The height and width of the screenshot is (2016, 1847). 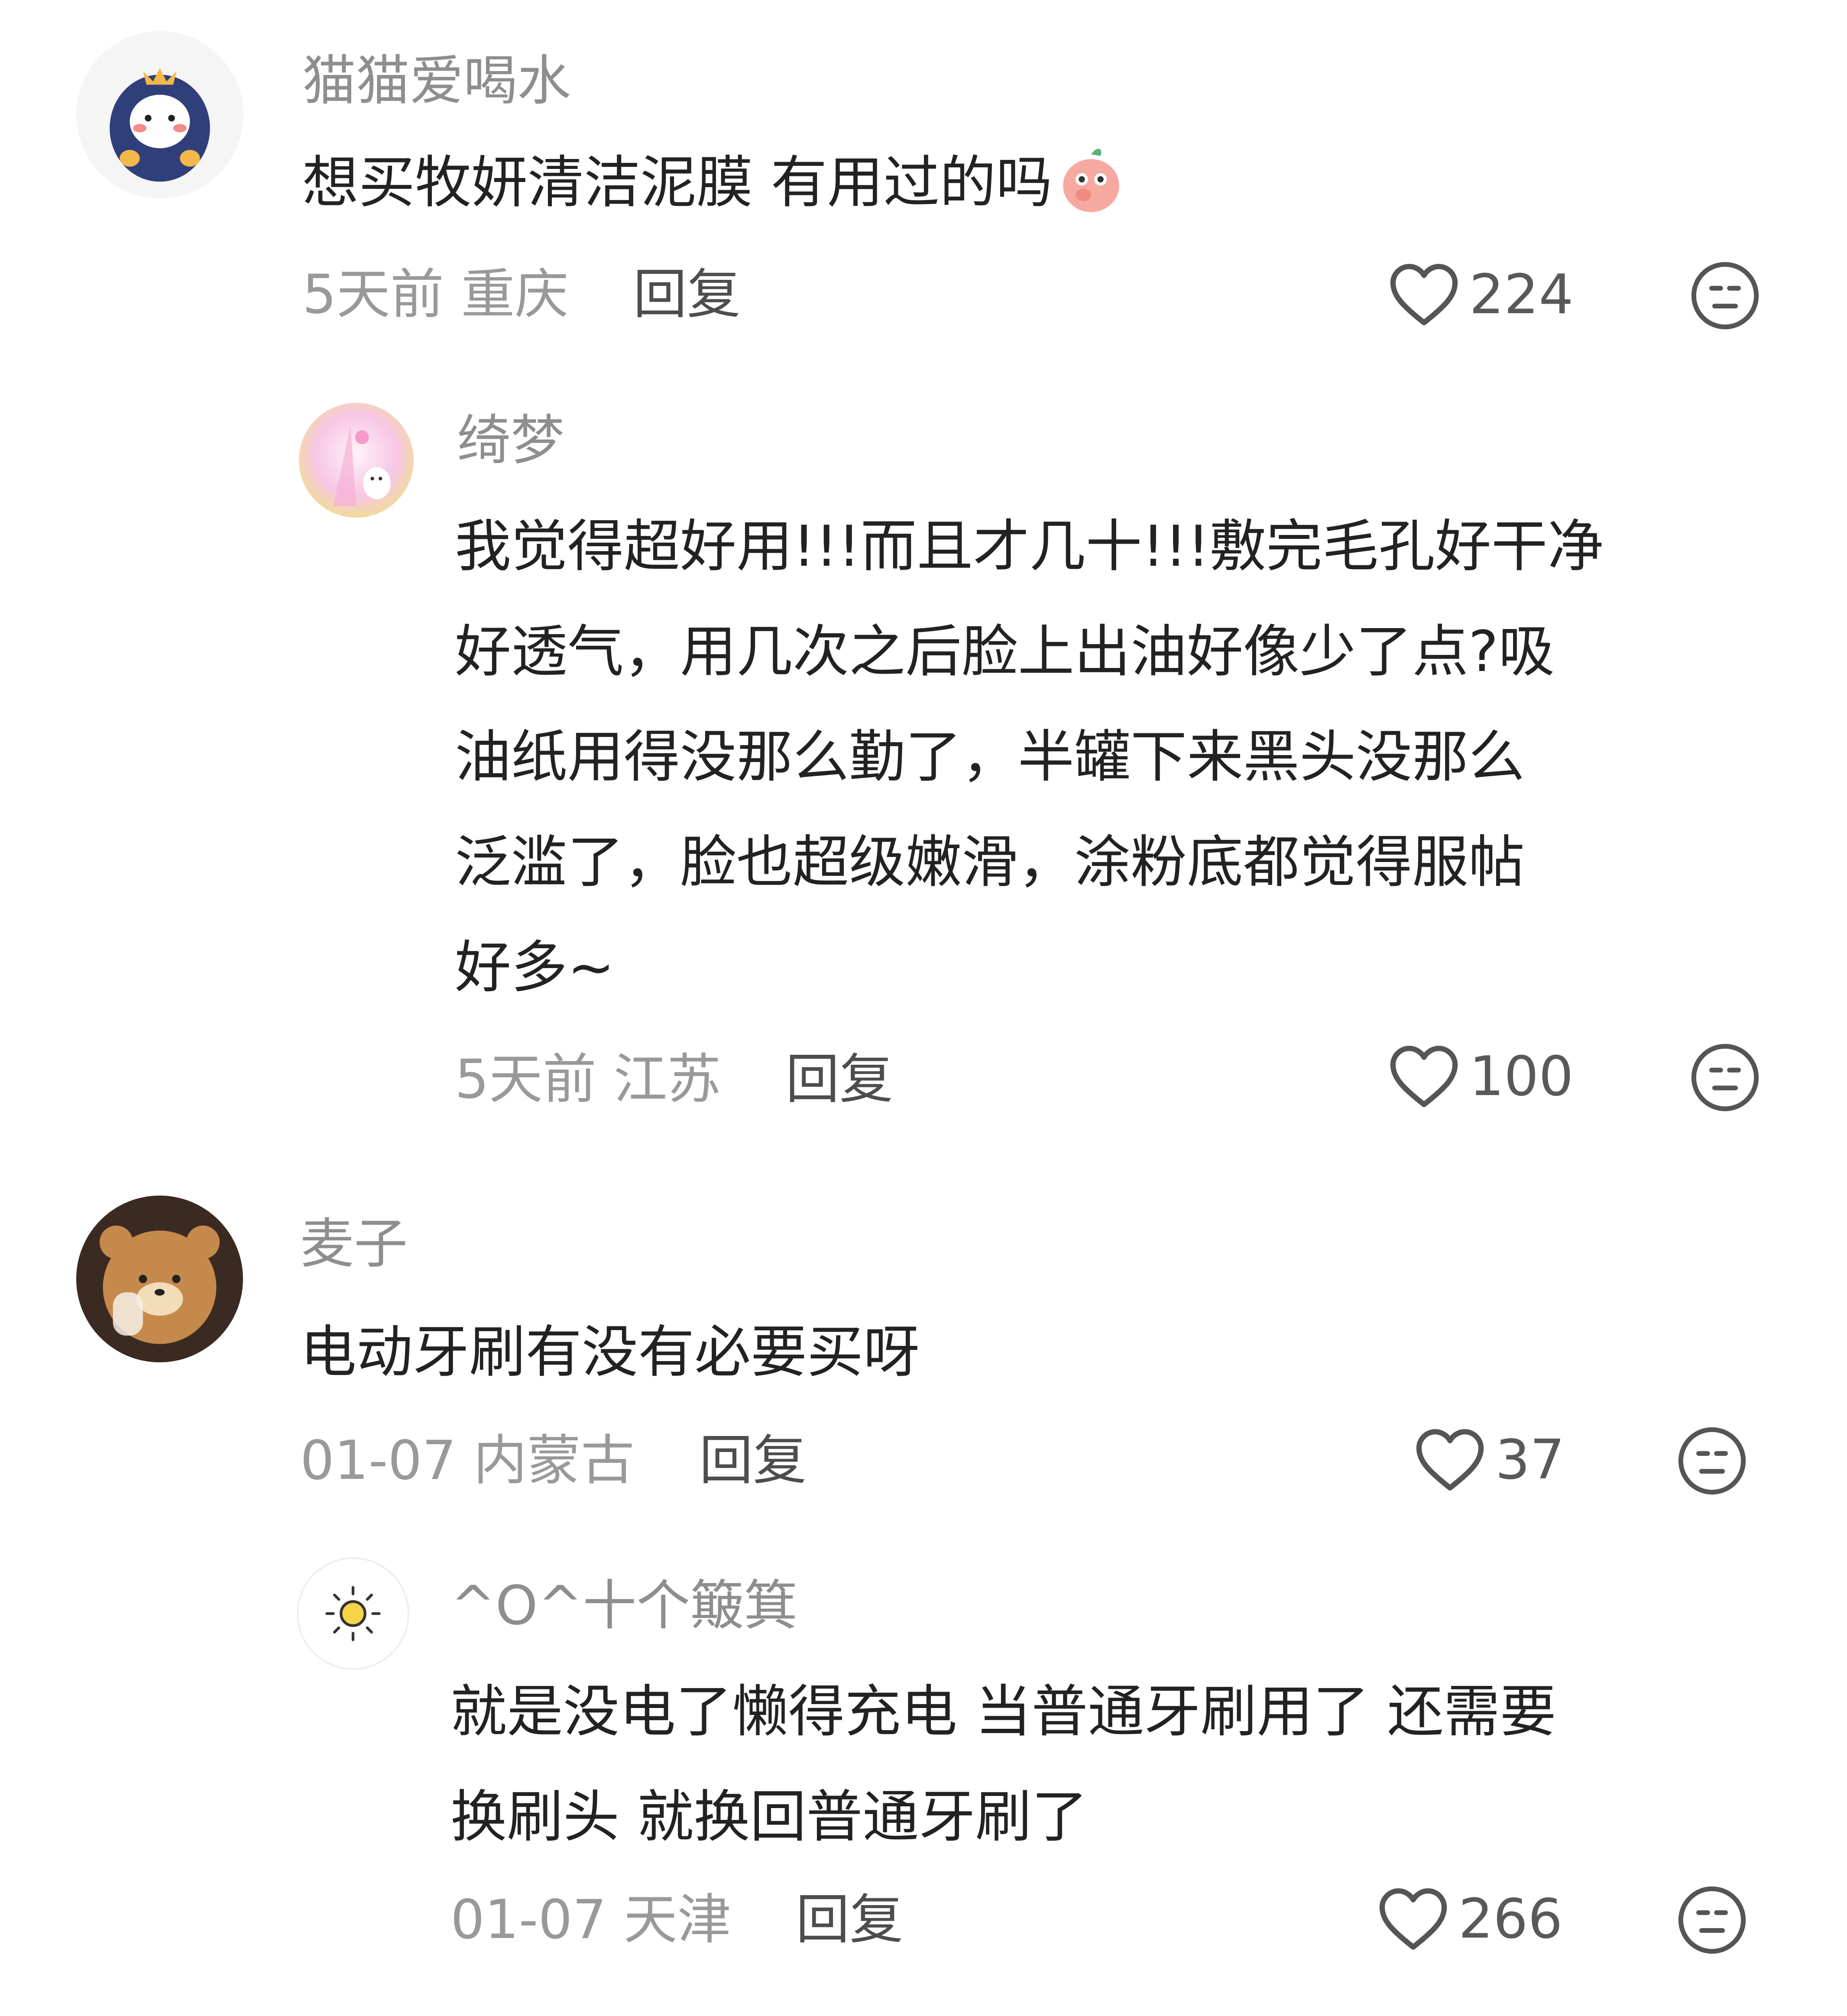 I want to click on comment-meta: 01-07 天津 回复, so click(x=676, y=1920).